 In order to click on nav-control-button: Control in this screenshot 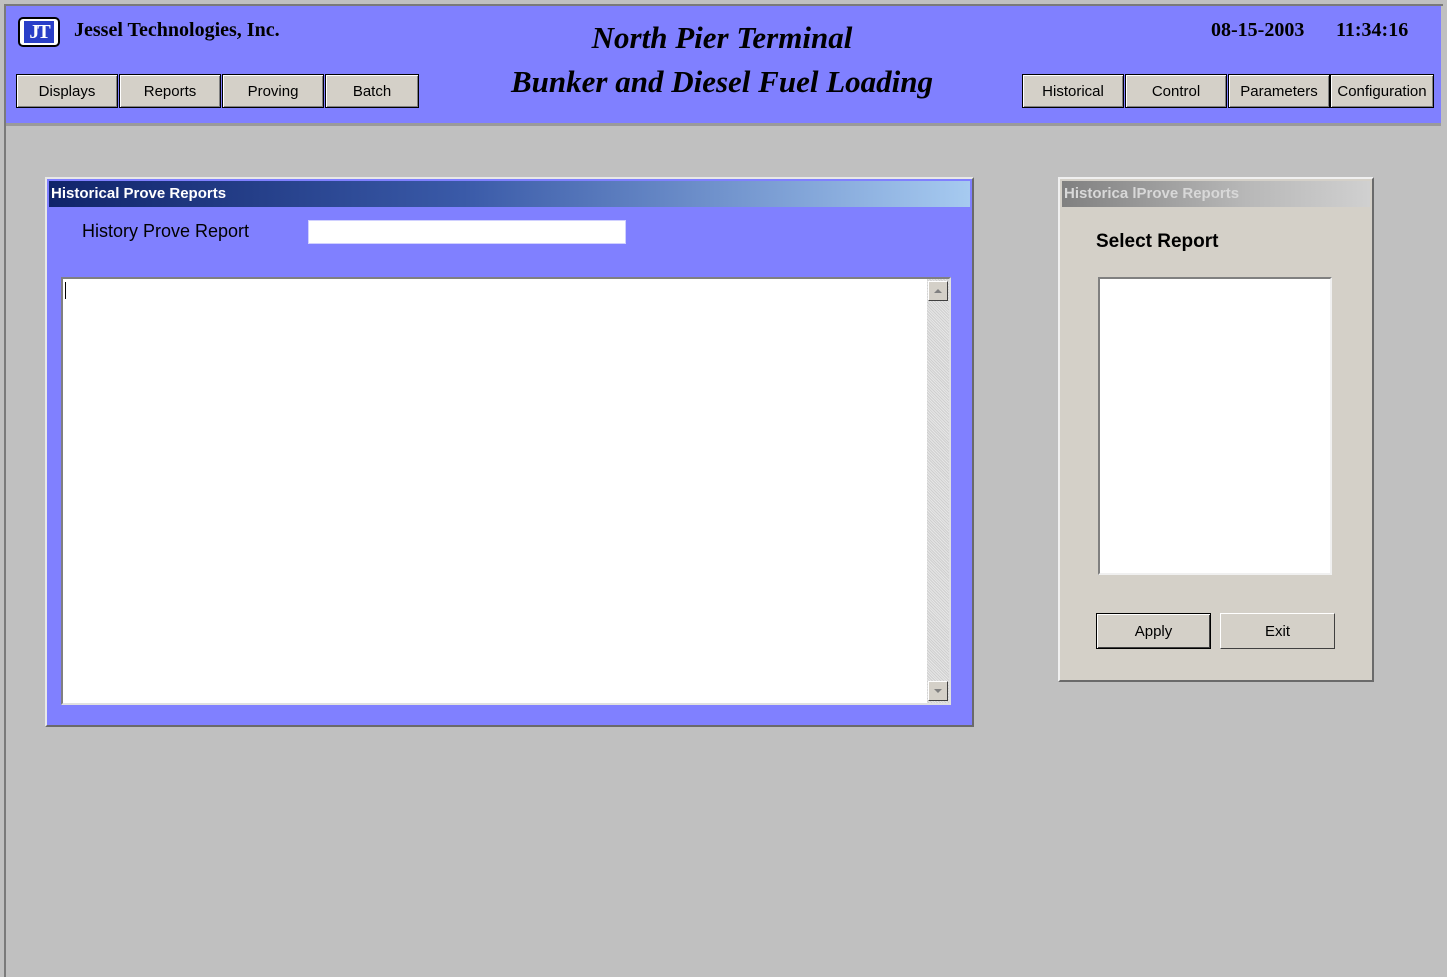, I will do `click(1176, 91)`.